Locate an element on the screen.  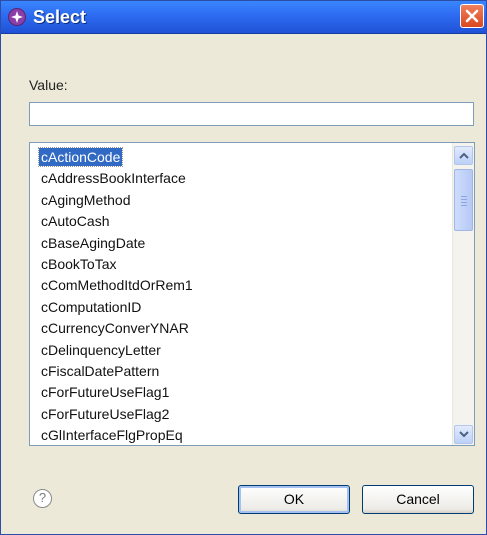
cancel-button: Cancel is located at coordinates (418, 499).